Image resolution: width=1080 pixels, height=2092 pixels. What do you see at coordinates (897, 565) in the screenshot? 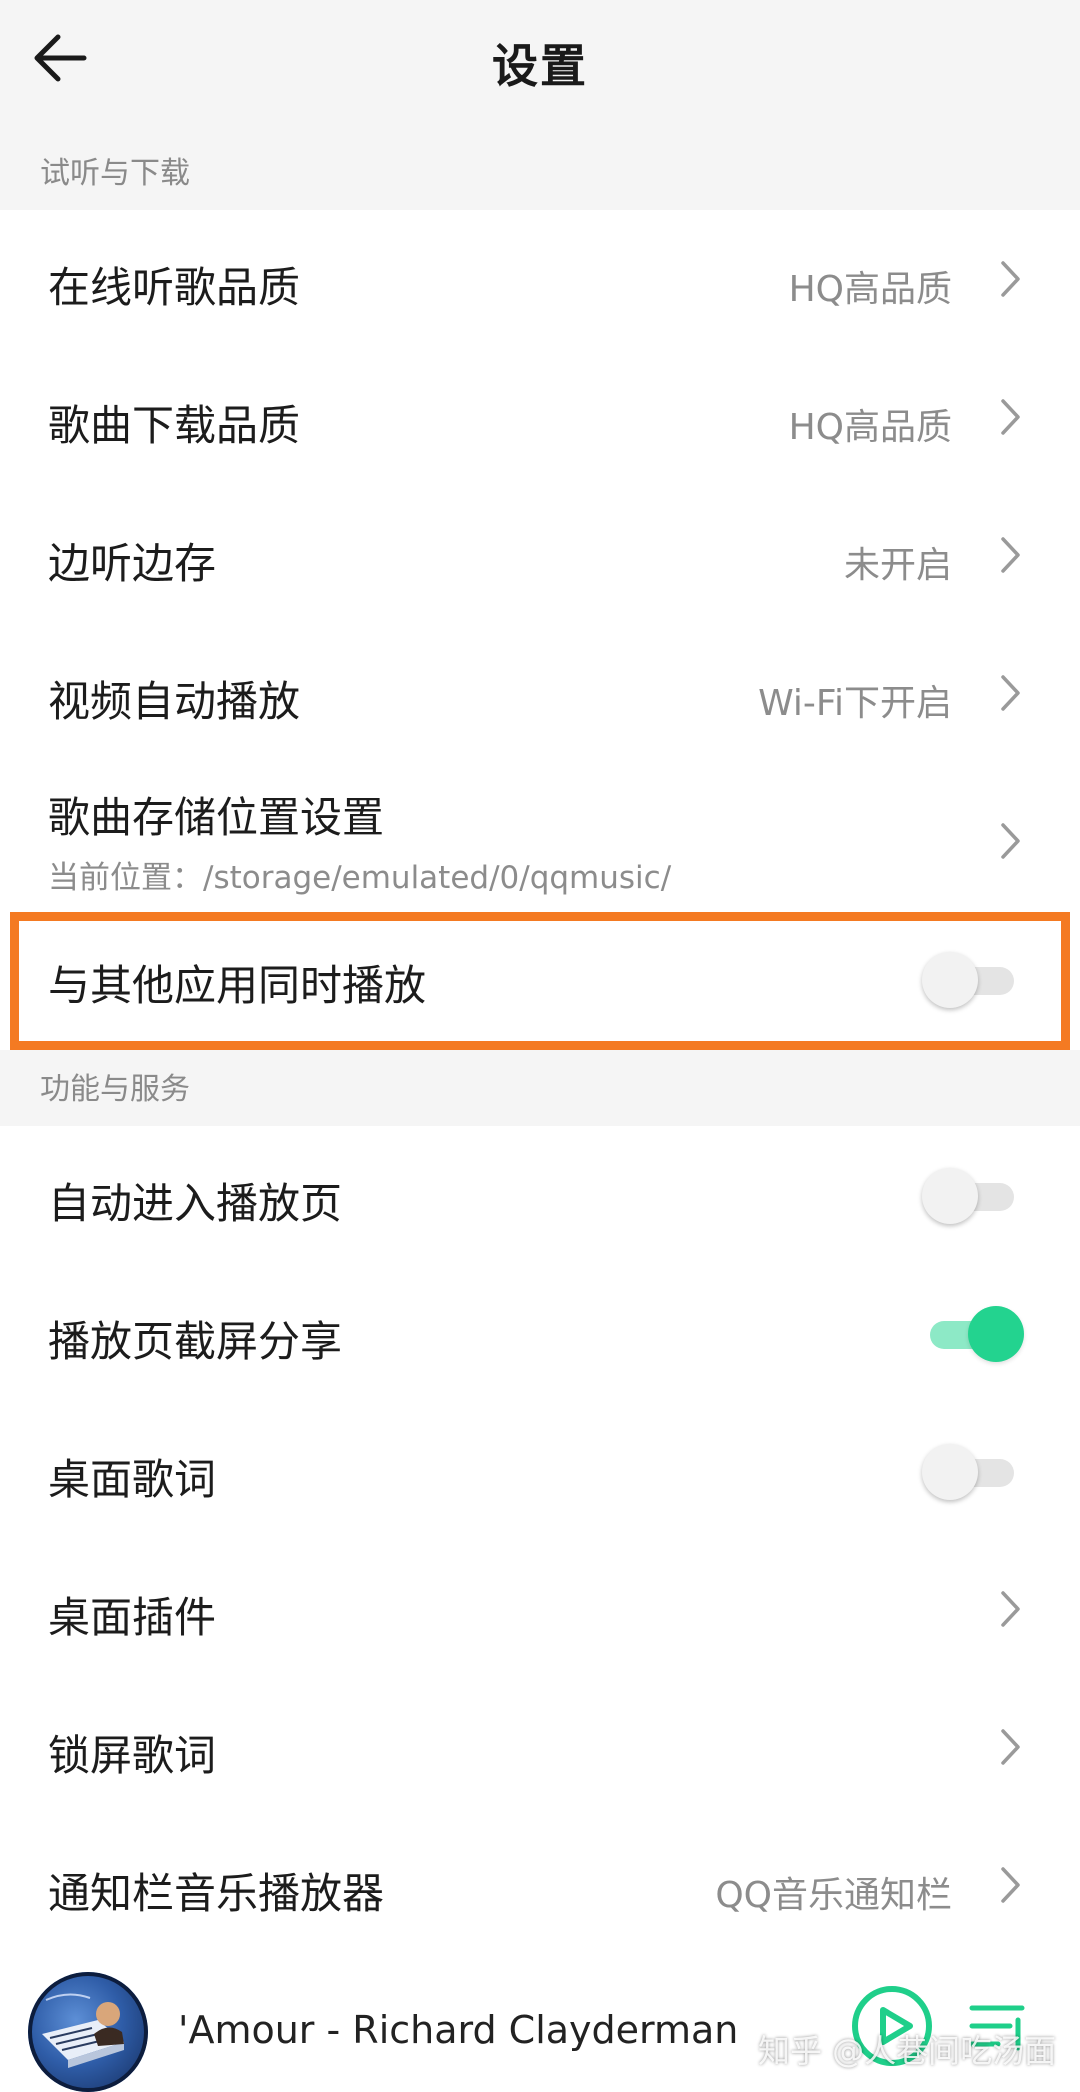
I see `setting-value: 未开启` at bounding box center [897, 565].